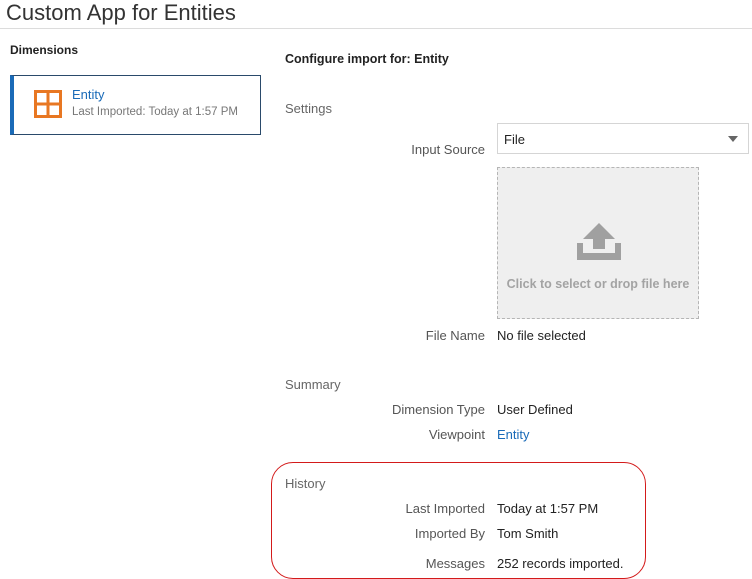 This screenshot has width=752, height=579. I want to click on file-name-value: No file selected, so click(541, 335).